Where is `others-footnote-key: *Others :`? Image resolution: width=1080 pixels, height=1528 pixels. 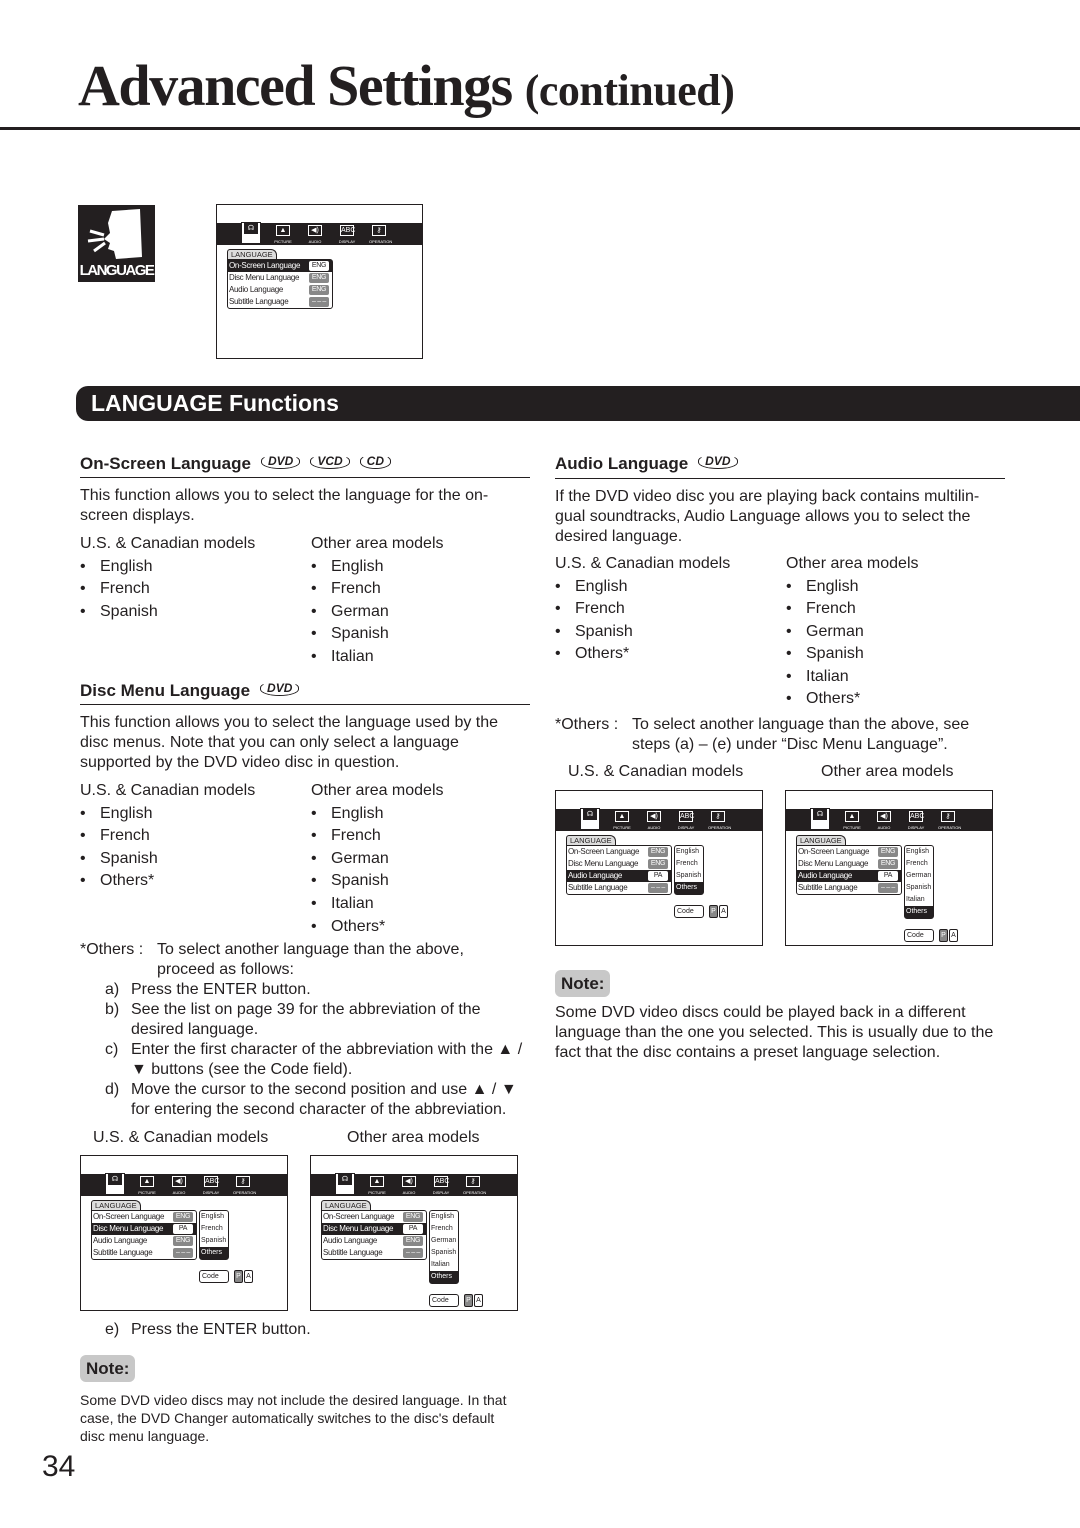 others-footnote-key: *Others : is located at coordinates (587, 724).